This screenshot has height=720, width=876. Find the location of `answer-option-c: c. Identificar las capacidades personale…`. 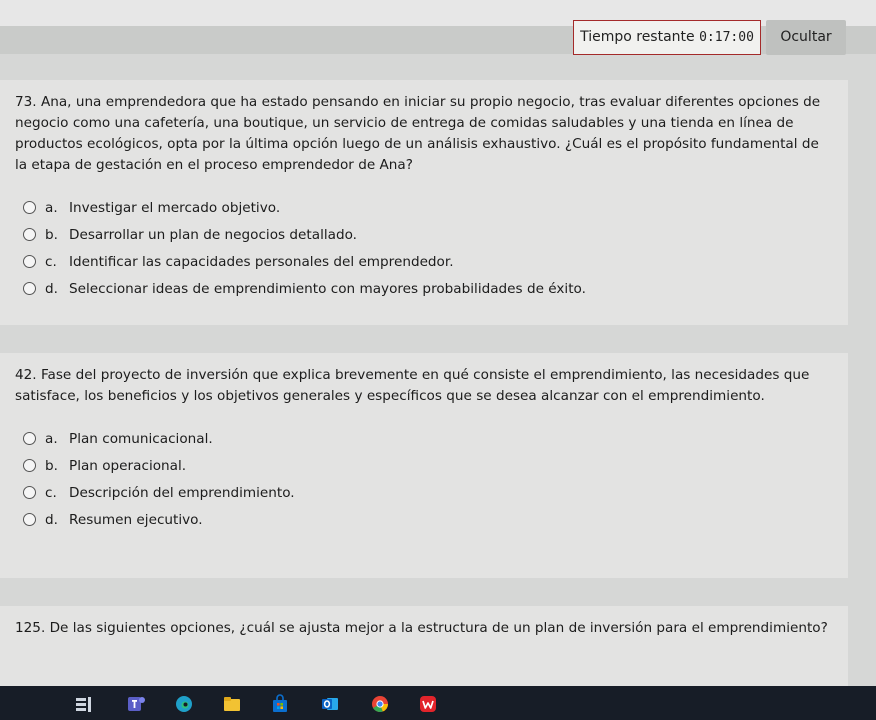

answer-option-c: c. Identificar las capacidades personale… is located at coordinates (428, 261).